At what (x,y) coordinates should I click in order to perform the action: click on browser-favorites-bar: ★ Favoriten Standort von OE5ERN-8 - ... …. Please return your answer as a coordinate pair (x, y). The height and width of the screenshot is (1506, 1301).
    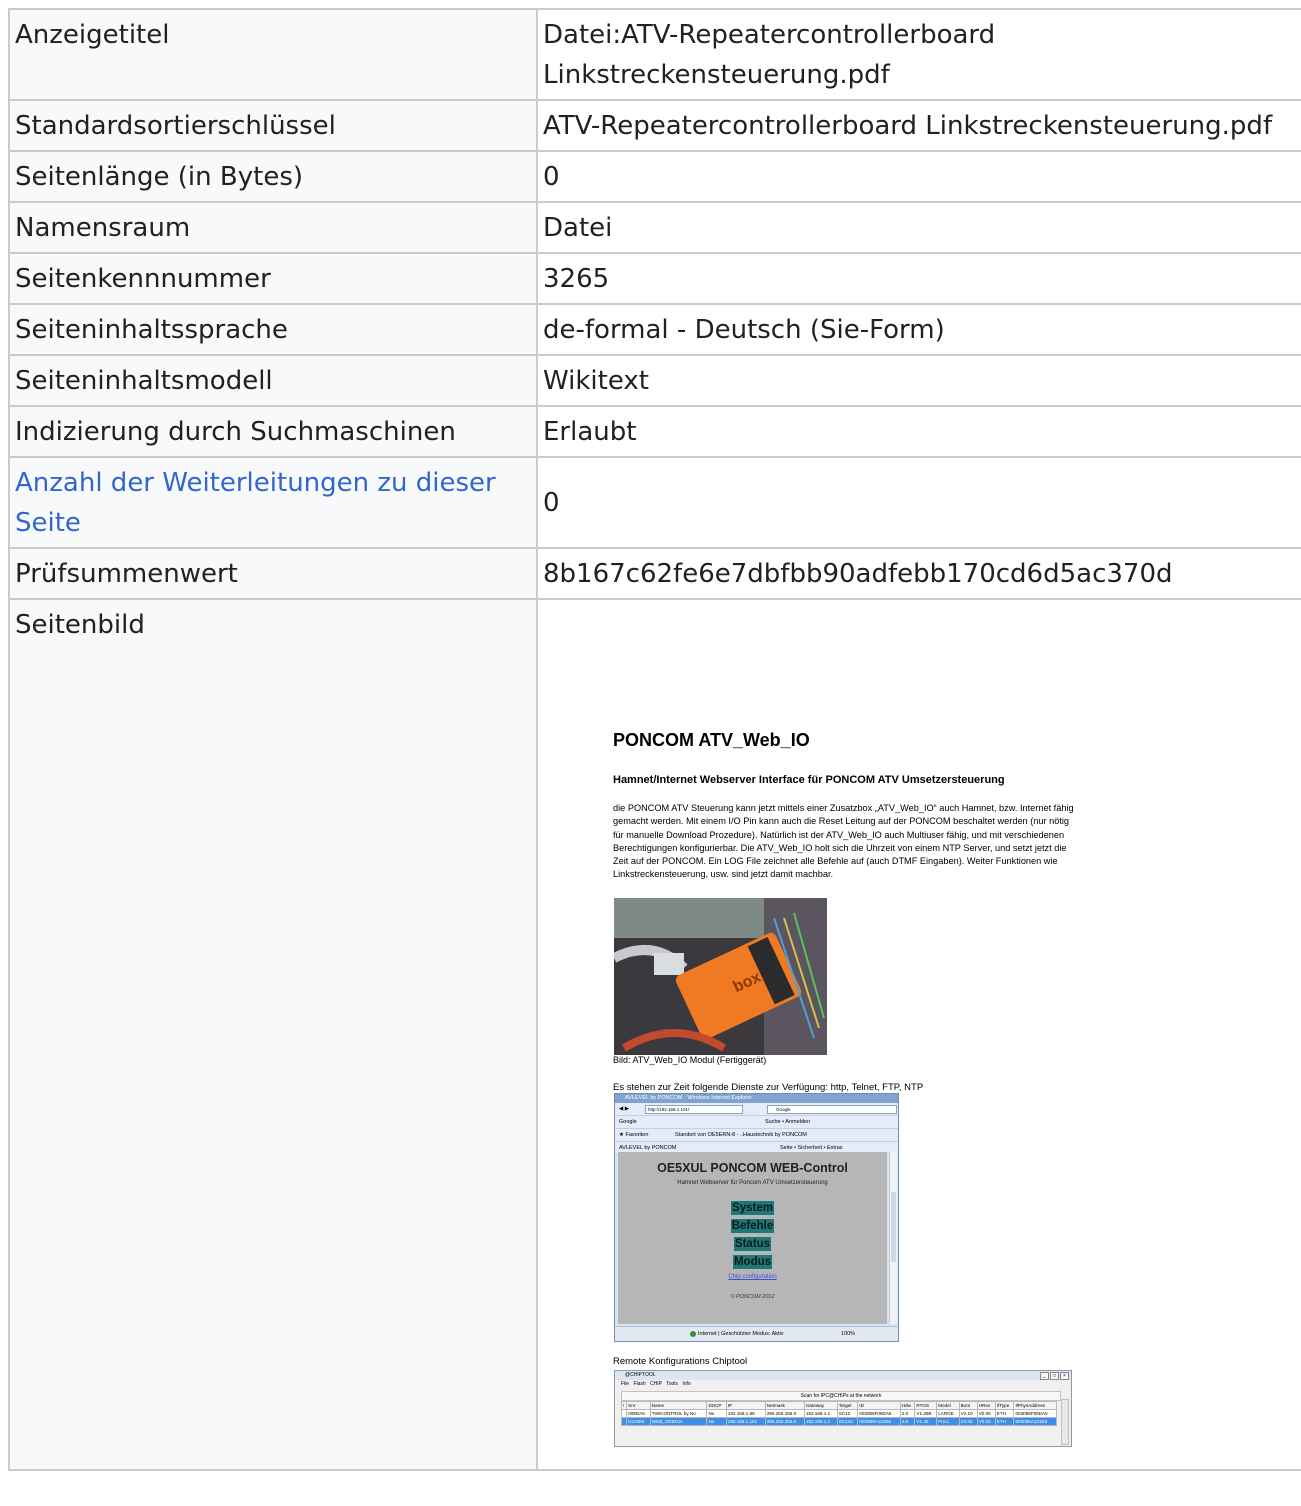
    Looking at the image, I should click on (756, 1135).